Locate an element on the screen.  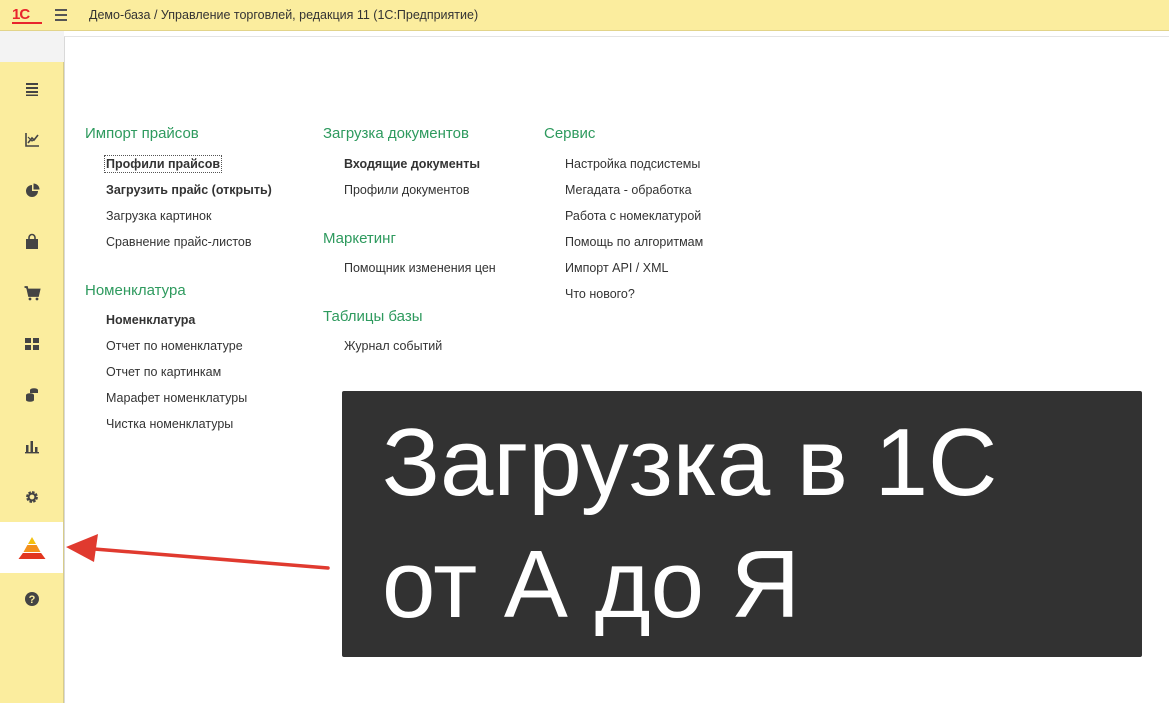
link-document-profiles: Профили документов is located at coordinates (407, 190).